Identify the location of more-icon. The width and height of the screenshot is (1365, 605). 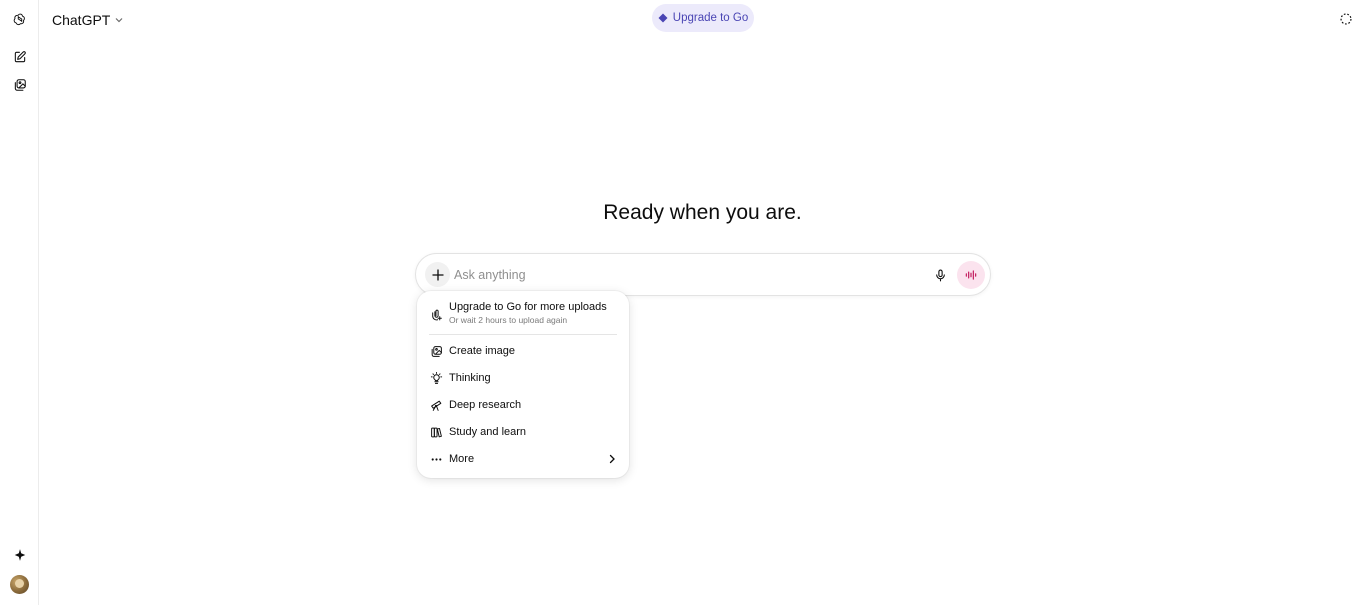
(436, 459).